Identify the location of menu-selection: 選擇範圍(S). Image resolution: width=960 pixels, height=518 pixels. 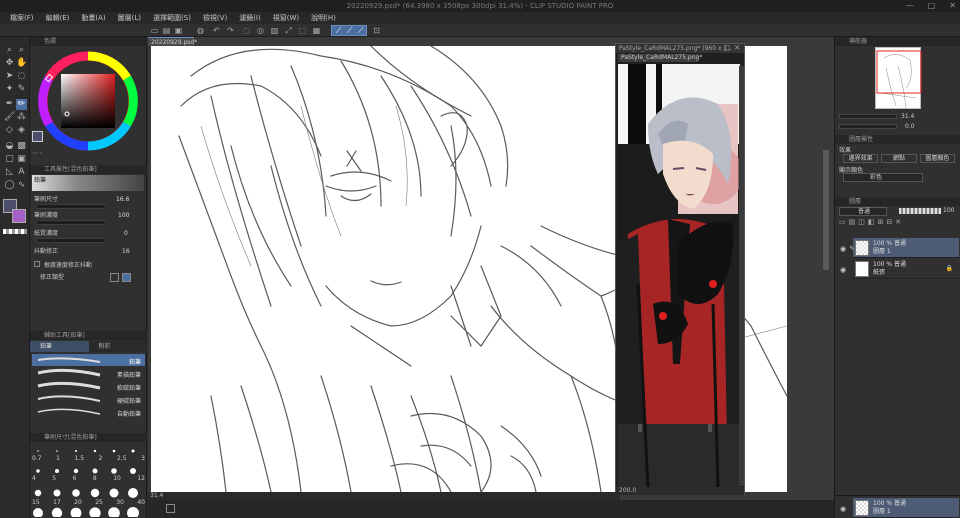
(172, 18).